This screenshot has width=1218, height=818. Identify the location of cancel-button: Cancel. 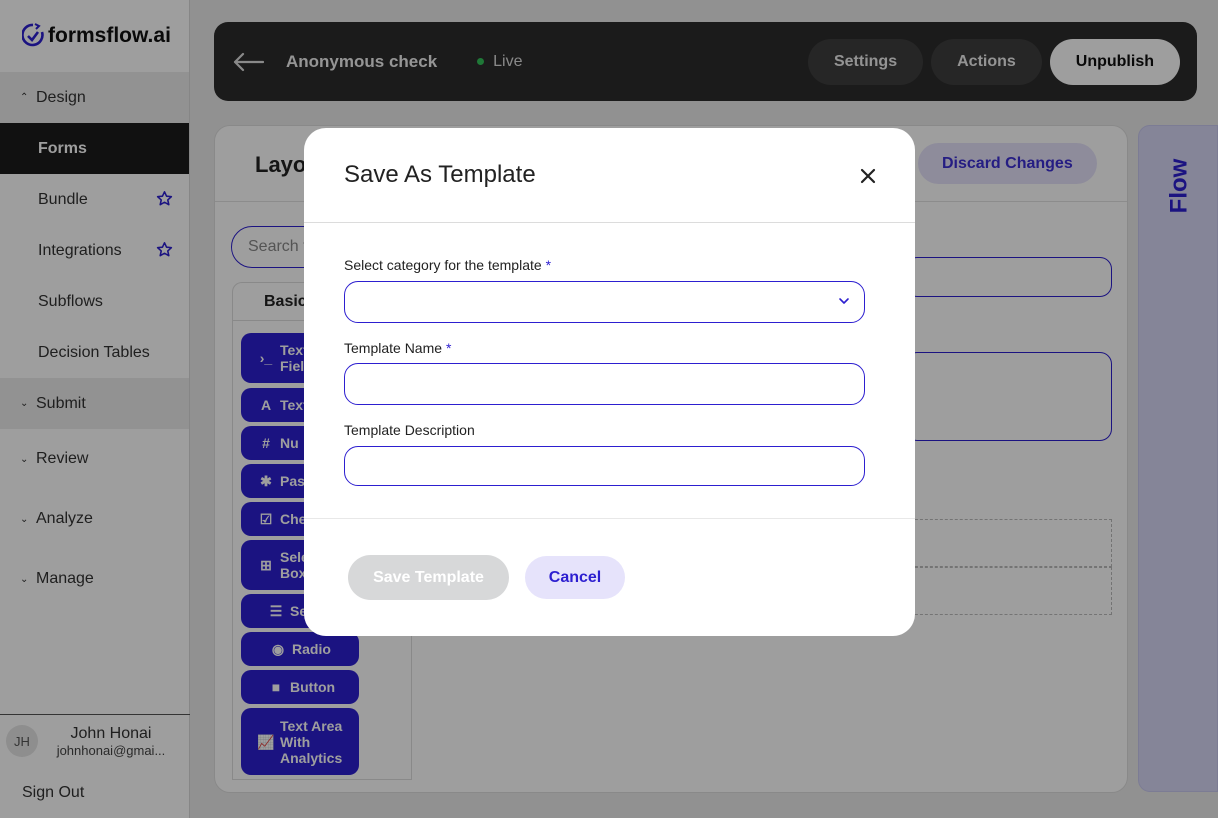
(575, 577).